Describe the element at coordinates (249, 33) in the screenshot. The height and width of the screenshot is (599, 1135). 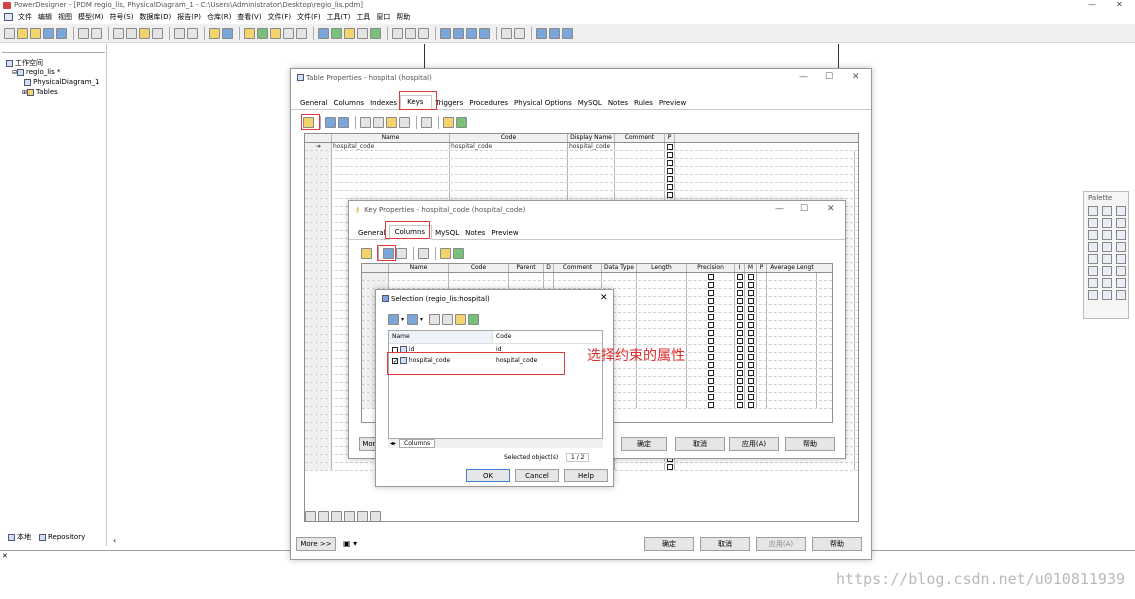
I see `report-icon` at that location.